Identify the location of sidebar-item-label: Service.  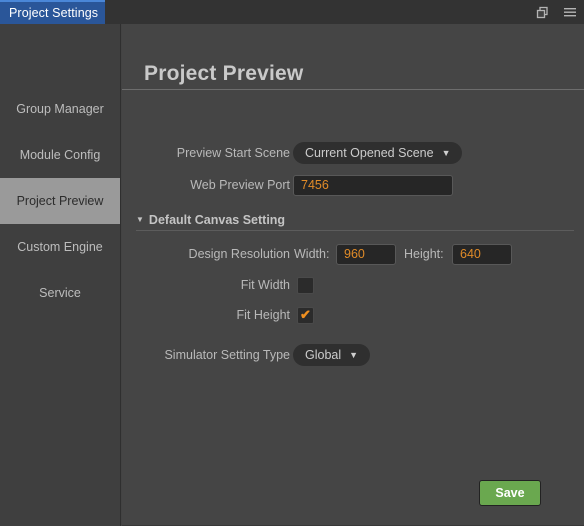
(60, 293).